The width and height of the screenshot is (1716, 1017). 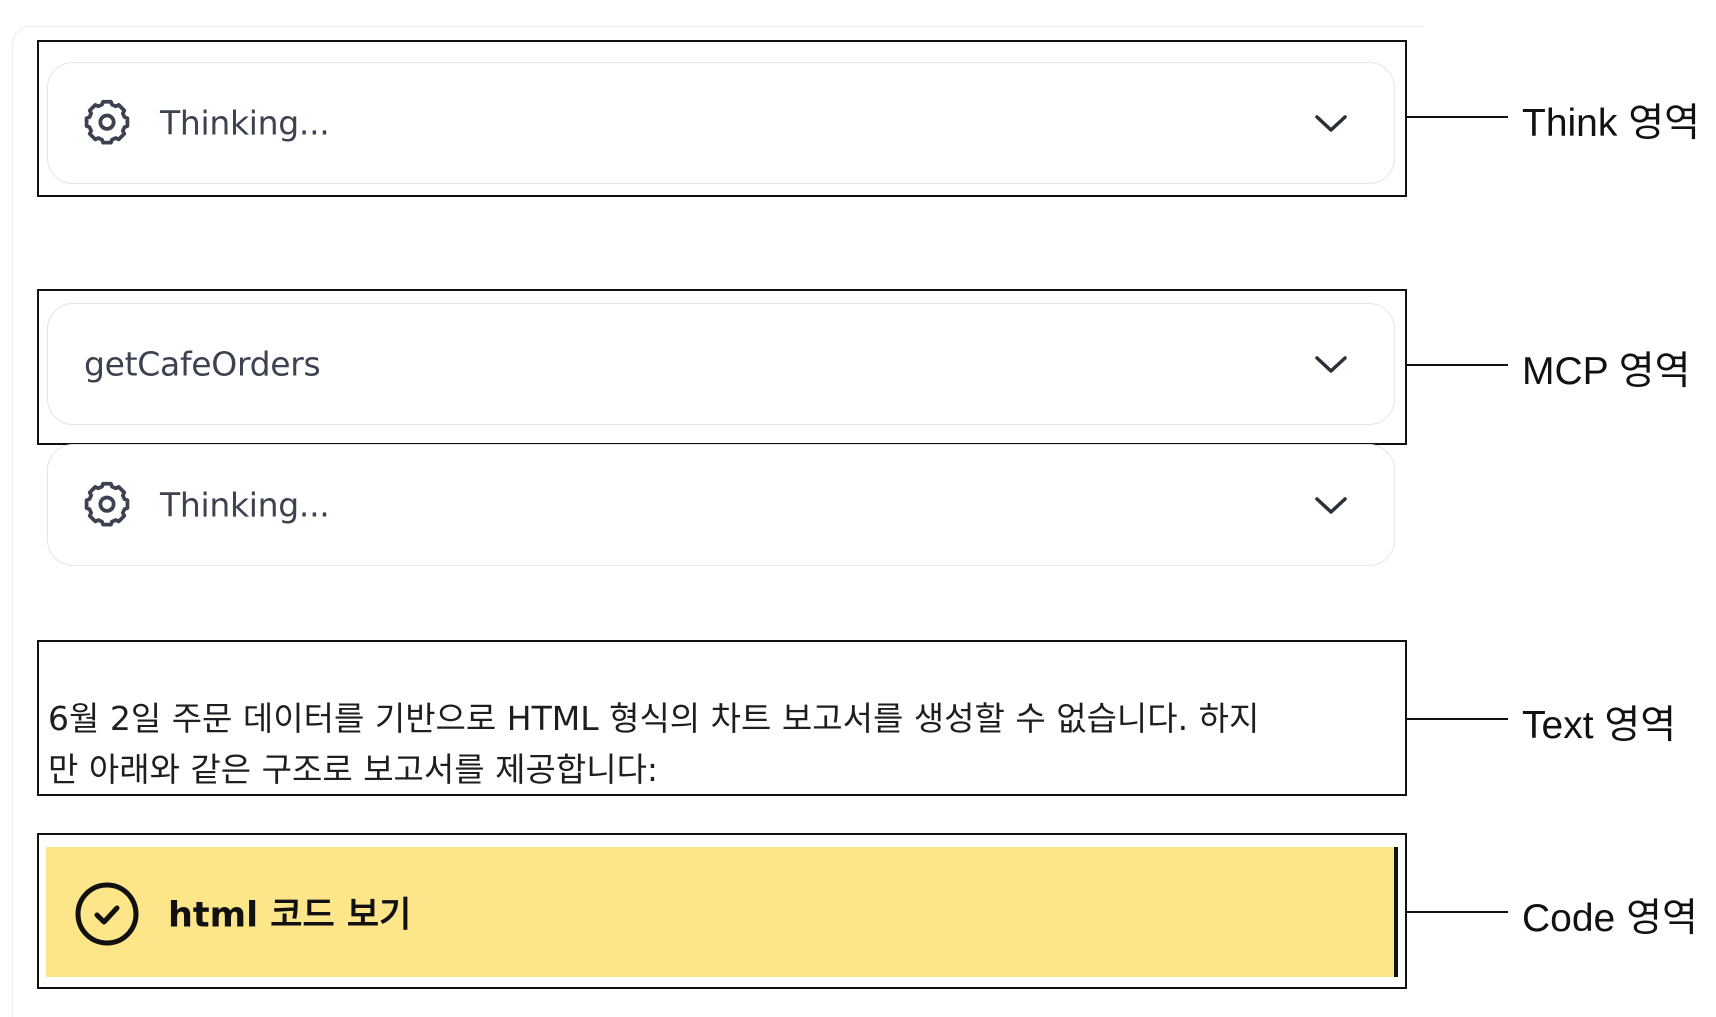 What do you see at coordinates (1457, 365) in the screenshot?
I see `mcp-connector-line` at bounding box center [1457, 365].